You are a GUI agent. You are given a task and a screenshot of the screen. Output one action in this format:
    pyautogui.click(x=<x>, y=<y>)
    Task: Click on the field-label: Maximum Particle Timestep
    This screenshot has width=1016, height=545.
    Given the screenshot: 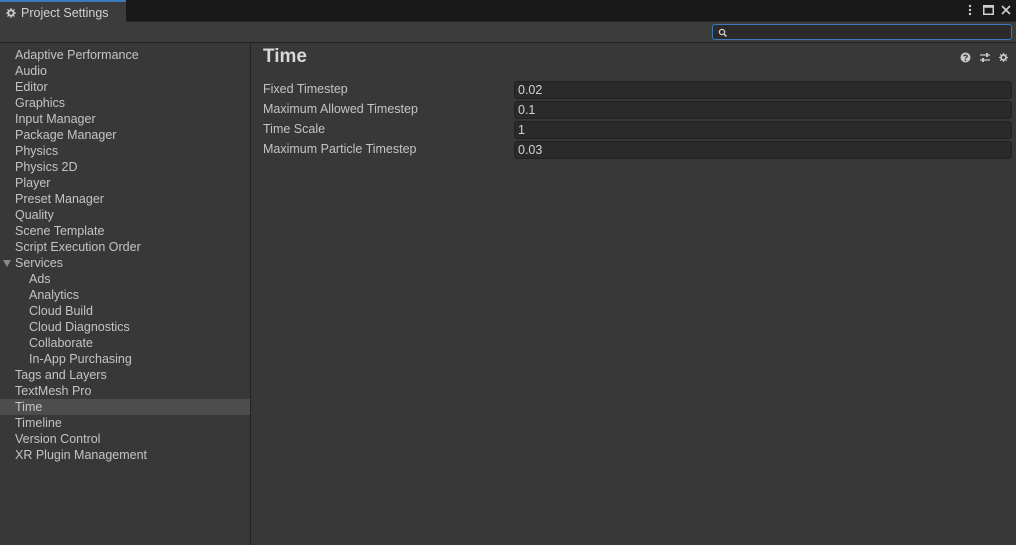 What is the action you would take?
    pyautogui.click(x=340, y=149)
    